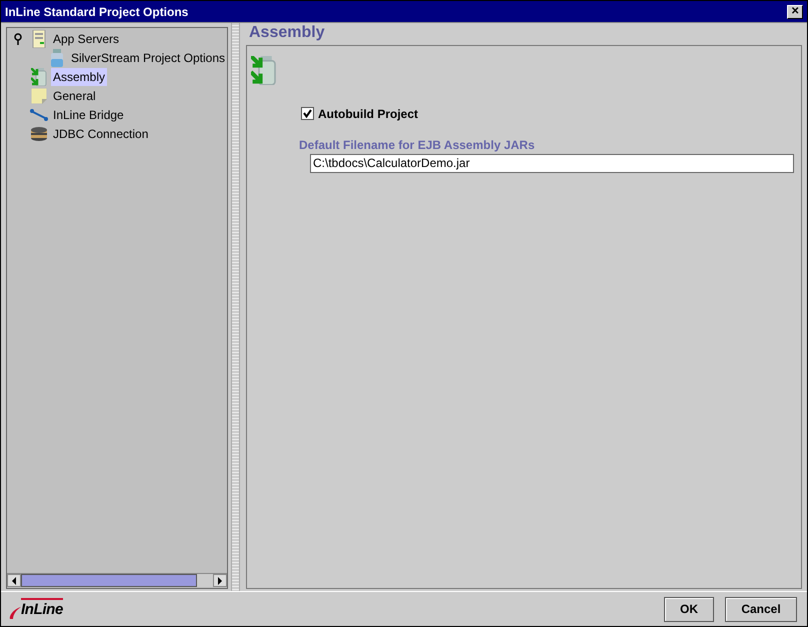  I want to click on left-arrow-icon, so click(14, 580).